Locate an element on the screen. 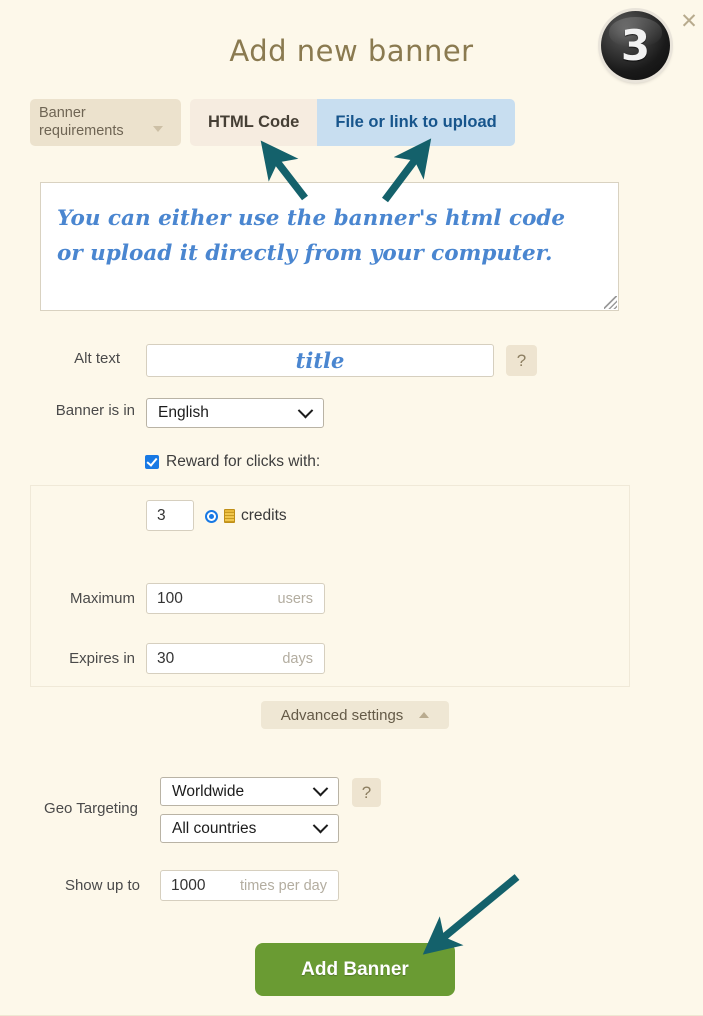  reward-for-clicks-checkbox: Reward for clicks with: is located at coordinates (232, 462).